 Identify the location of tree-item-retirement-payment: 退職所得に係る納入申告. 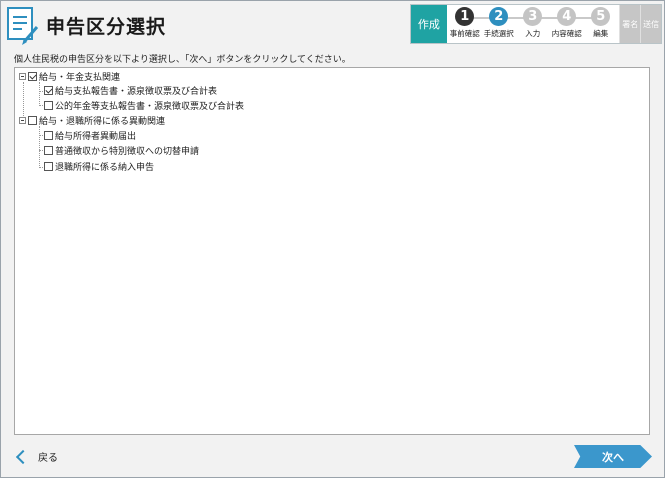
(99, 166).